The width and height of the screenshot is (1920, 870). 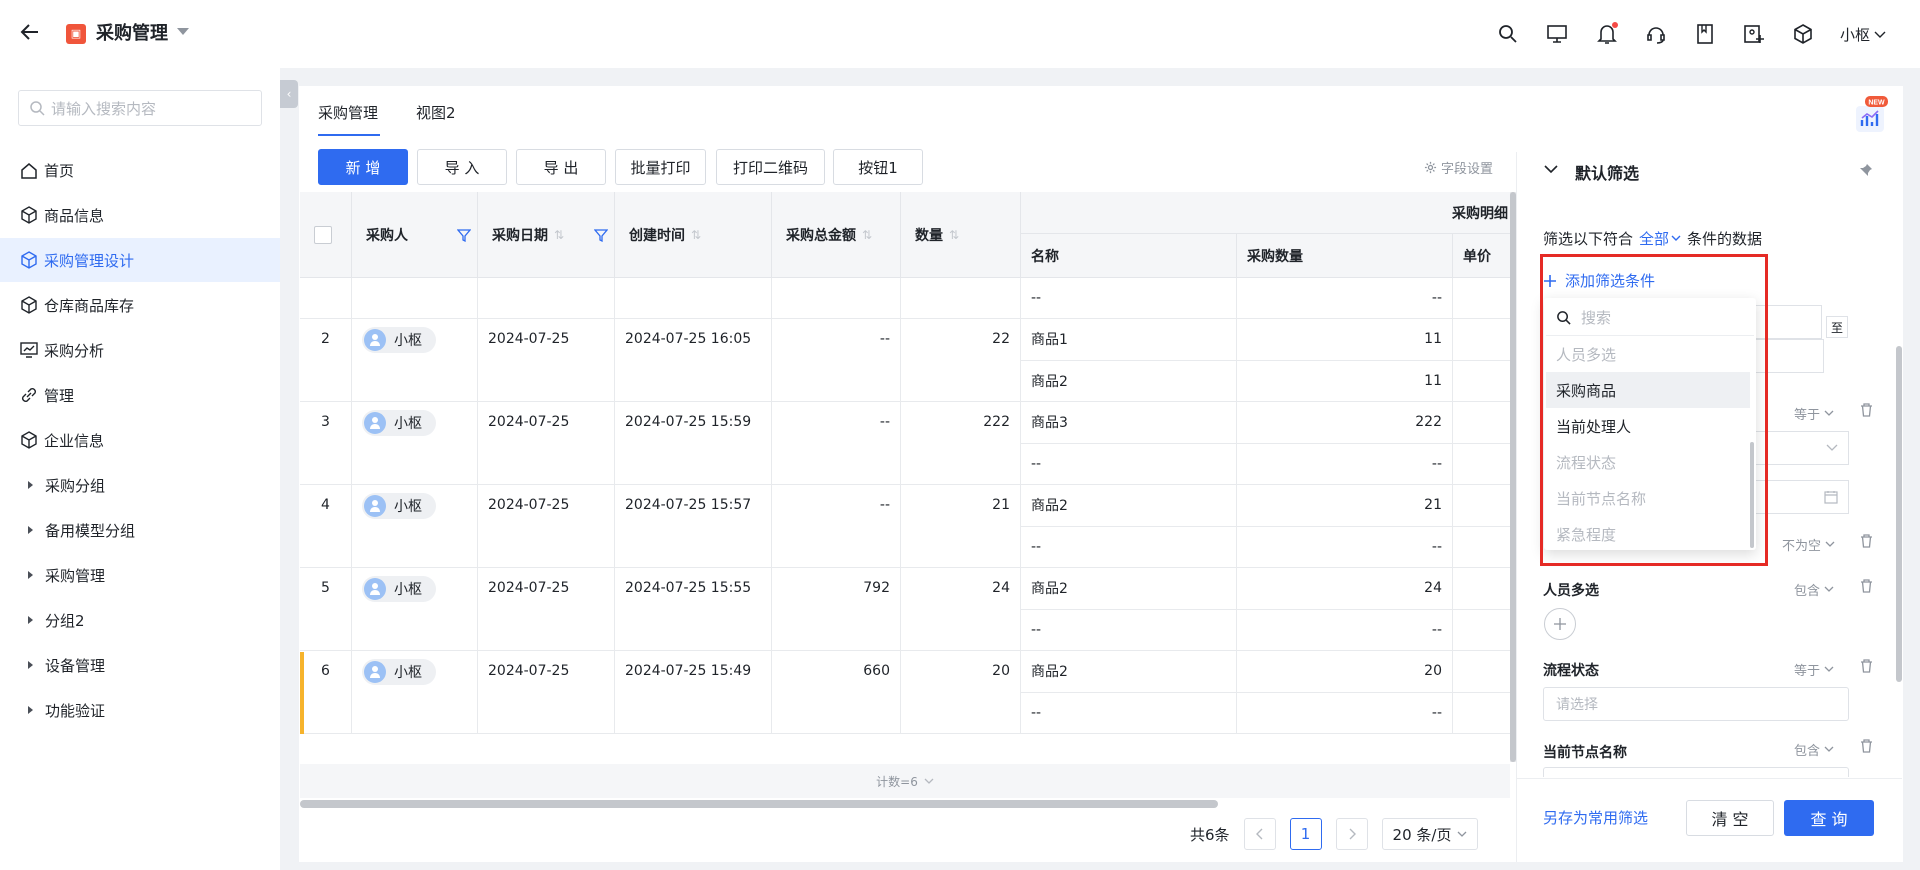 I want to click on tab-view2: 视图2, so click(x=436, y=112).